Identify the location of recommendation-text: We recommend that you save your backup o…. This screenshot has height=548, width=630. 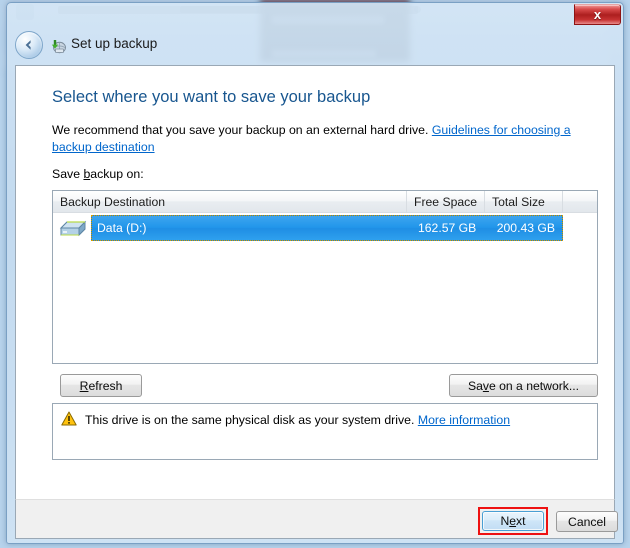
(325, 139).